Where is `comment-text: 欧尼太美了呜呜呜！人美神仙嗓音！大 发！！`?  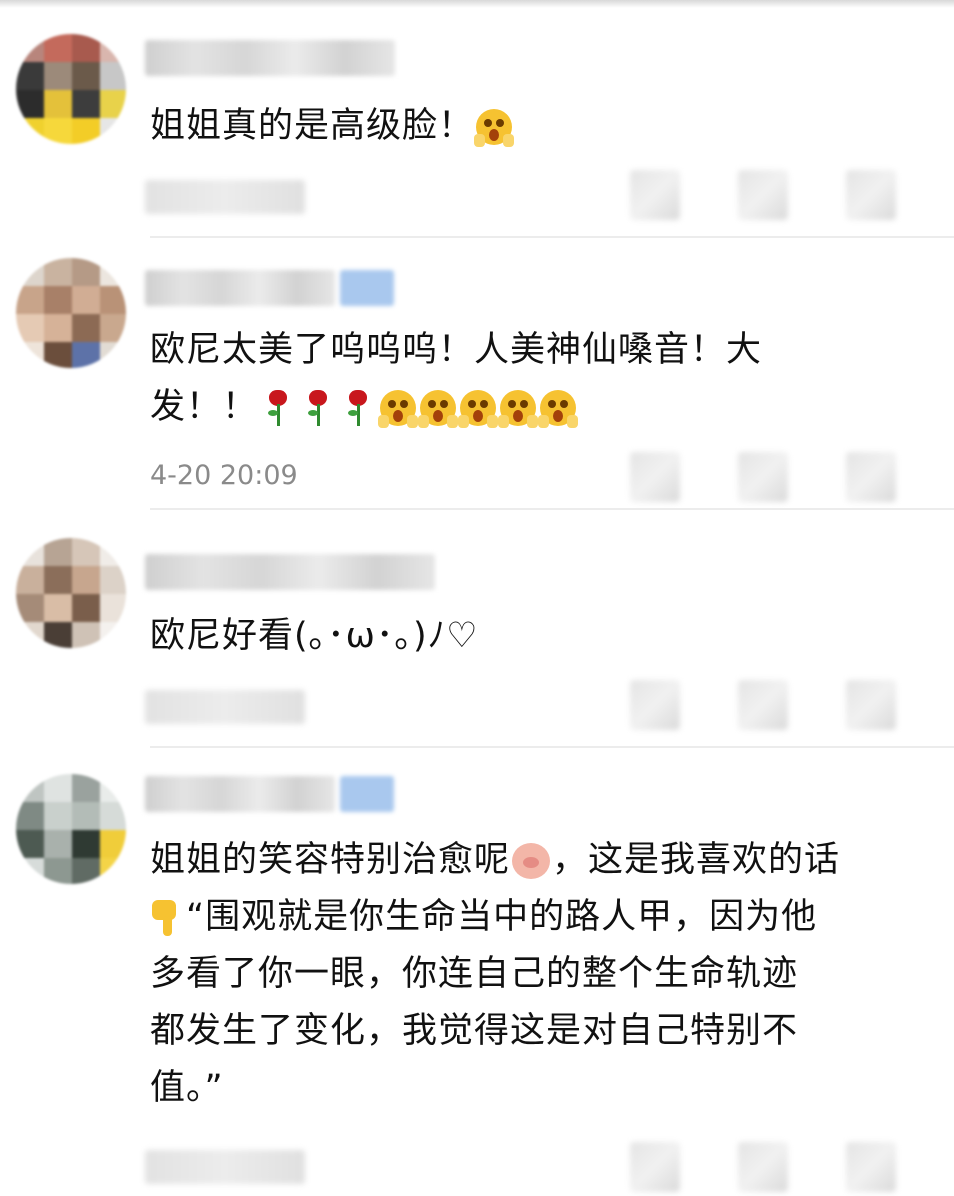
comment-text: 欧尼太美了呜呜呜！人美神仙嗓音！大 发！！ is located at coordinates (540, 379).